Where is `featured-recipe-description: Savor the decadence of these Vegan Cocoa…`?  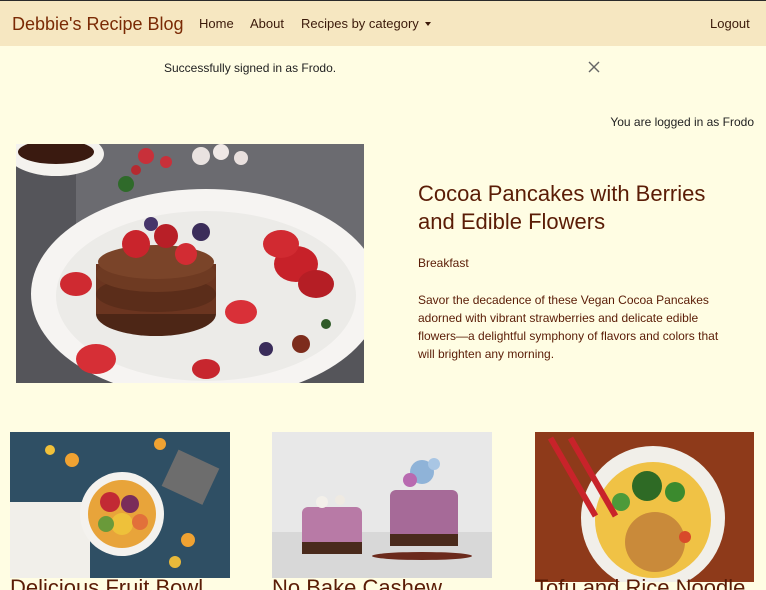
featured-recipe-description: Savor the decadence of these Vegan Cocoa… is located at coordinates (568, 327).